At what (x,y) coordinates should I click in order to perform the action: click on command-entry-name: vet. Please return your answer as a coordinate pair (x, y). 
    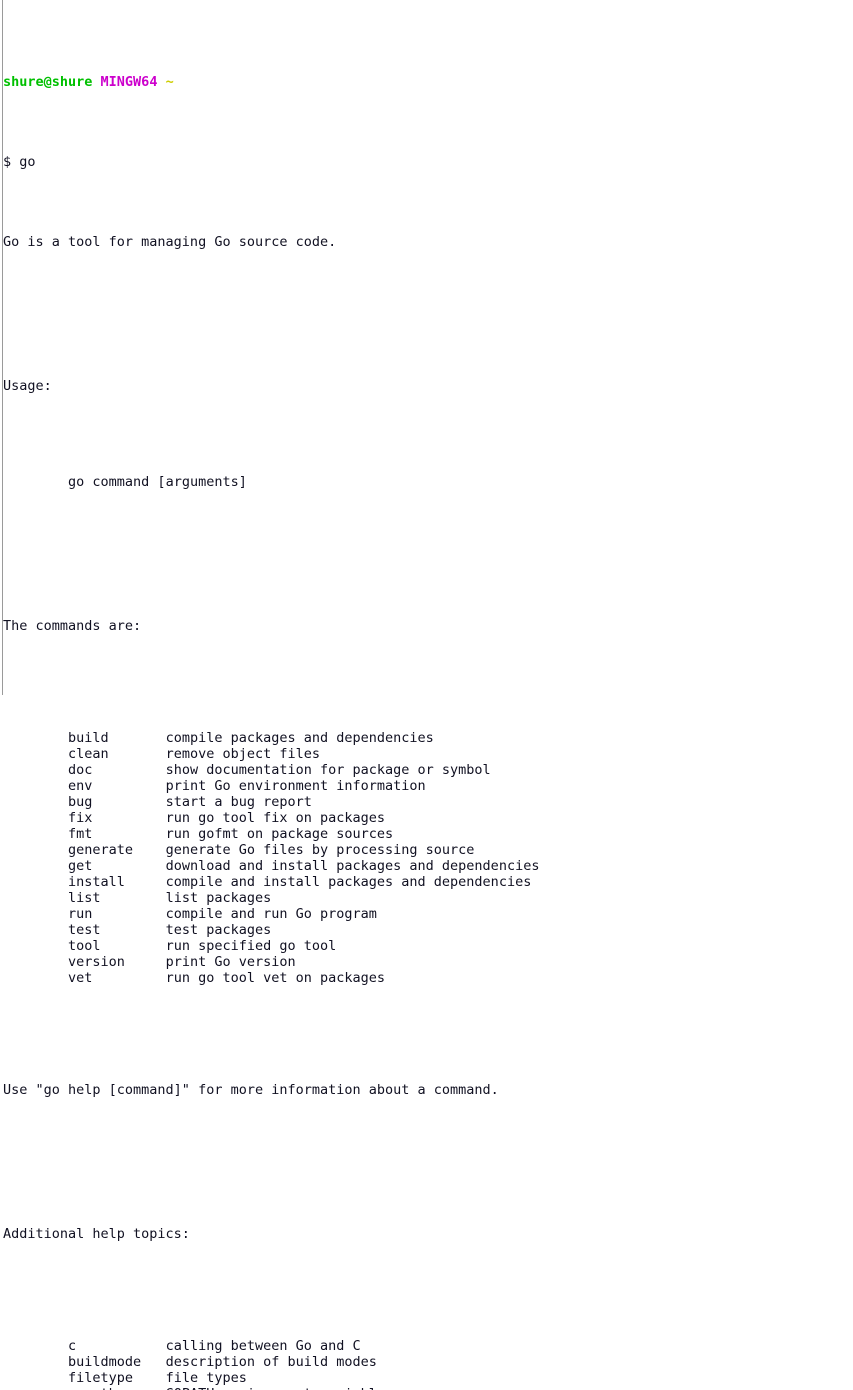
    Looking at the image, I should click on (80, 978).